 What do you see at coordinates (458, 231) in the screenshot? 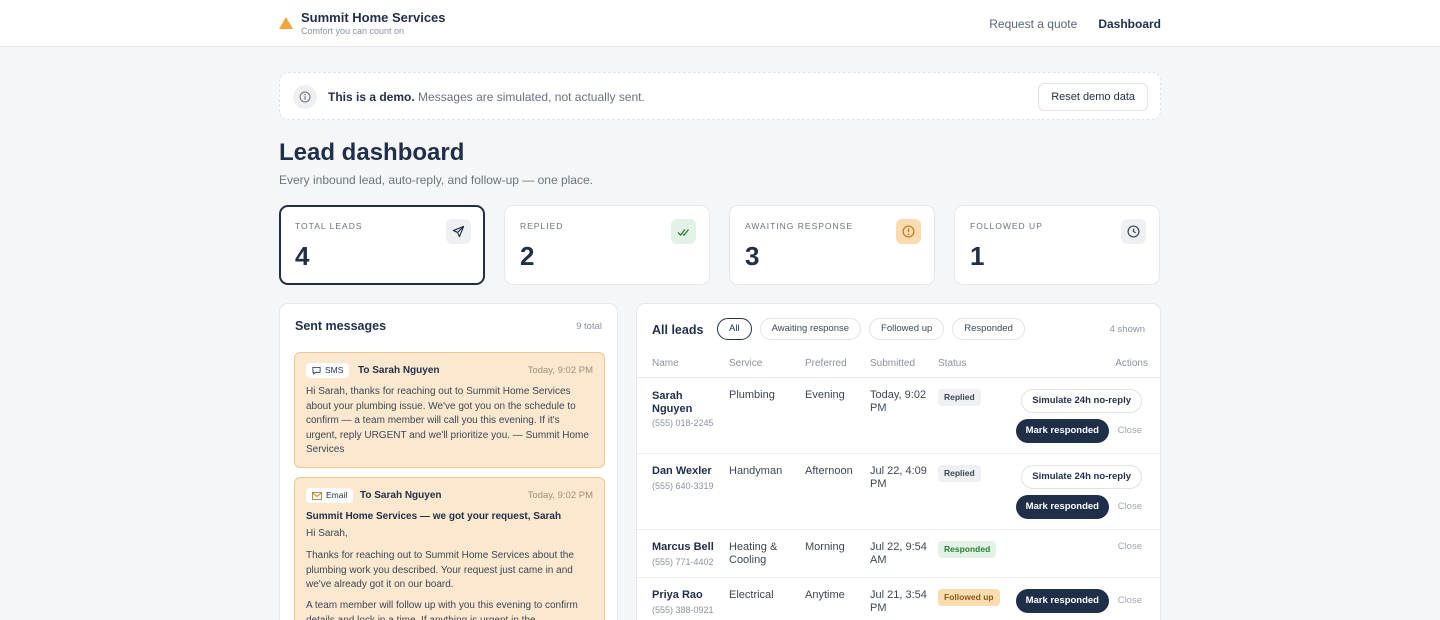
I see `send-icon` at bounding box center [458, 231].